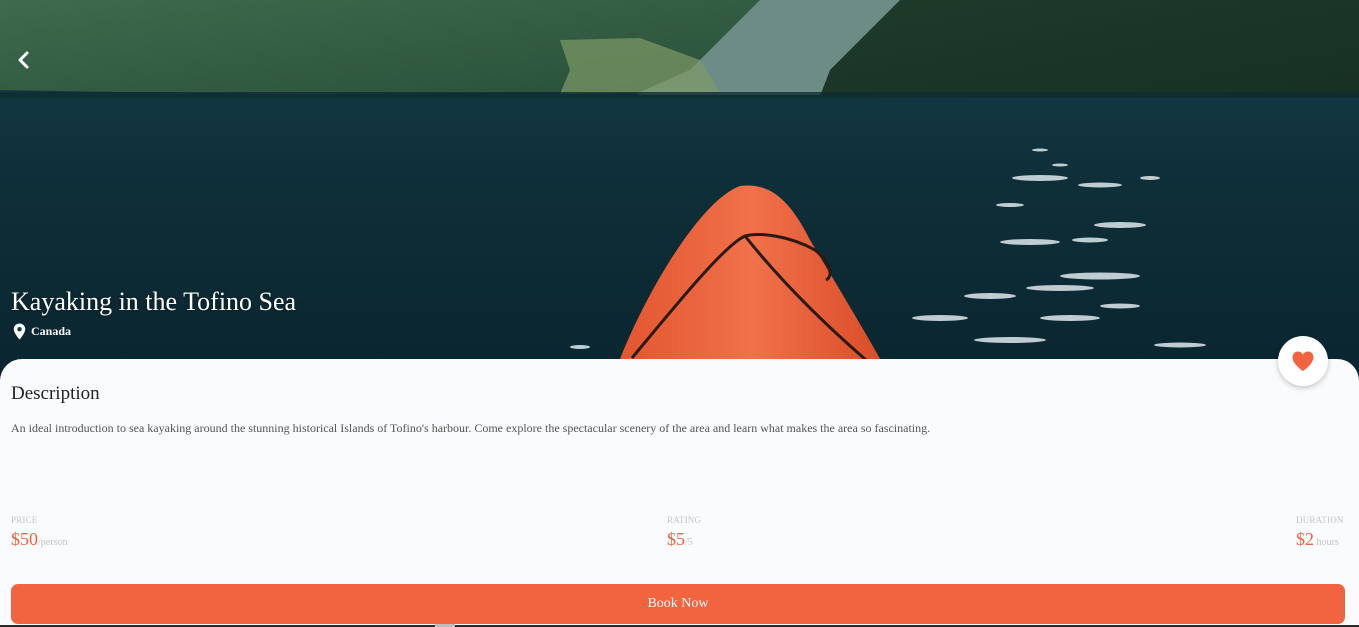  What do you see at coordinates (19, 331) in the screenshot?
I see `map-pin-icon` at bounding box center [19, 331].